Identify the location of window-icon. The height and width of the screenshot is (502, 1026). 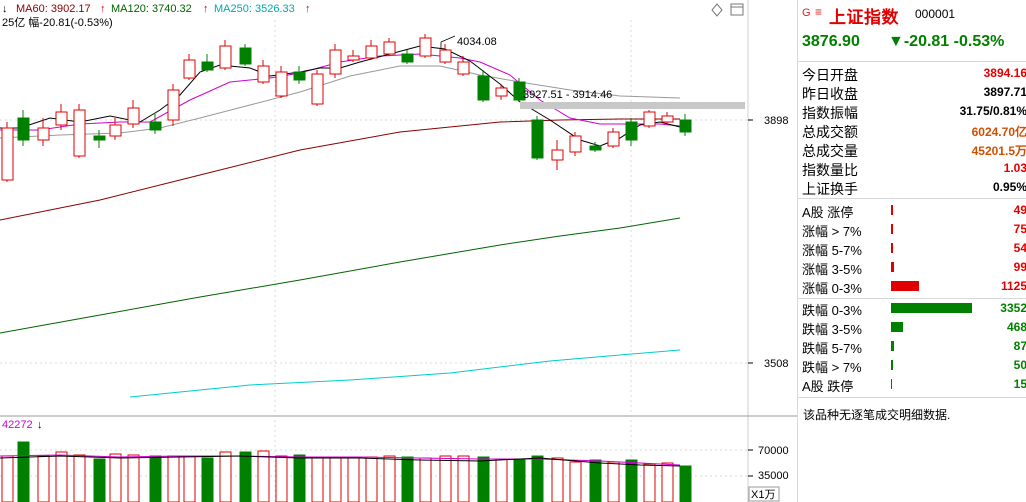
(737, 9).